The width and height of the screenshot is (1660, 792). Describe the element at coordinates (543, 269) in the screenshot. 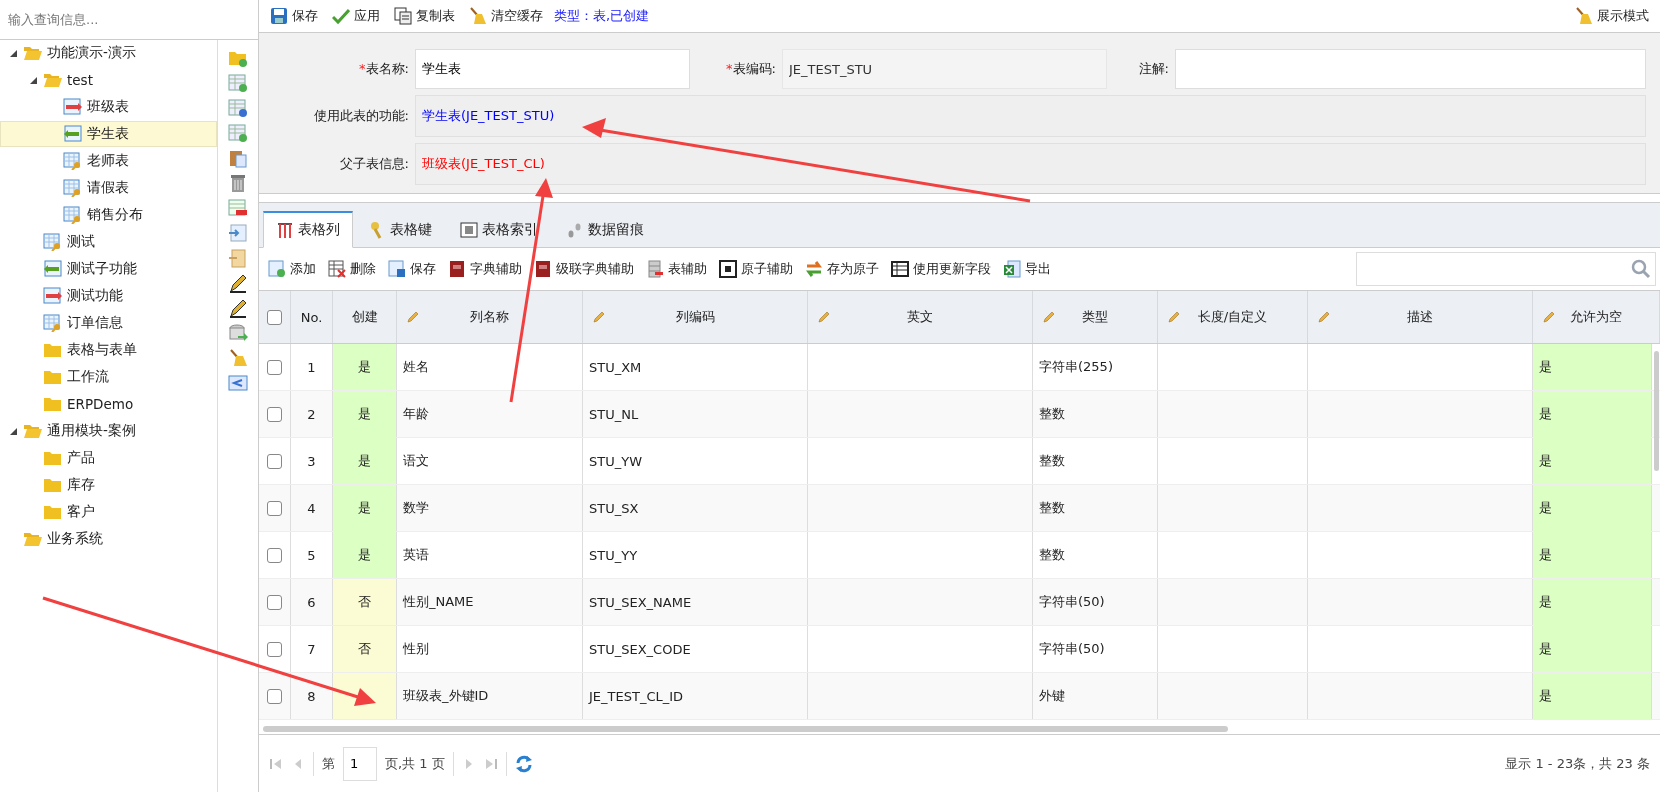

I see `book-icon` at that location.